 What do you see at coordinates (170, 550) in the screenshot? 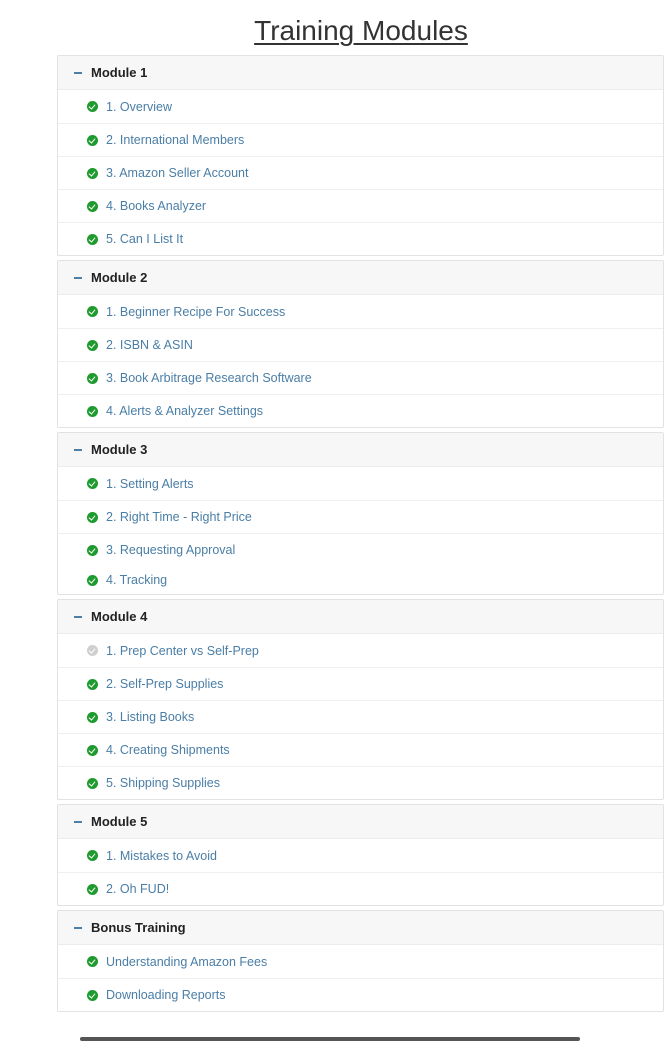
I see `lesson-link: 3. Requesting Approval` at bounding box center [170, 550].